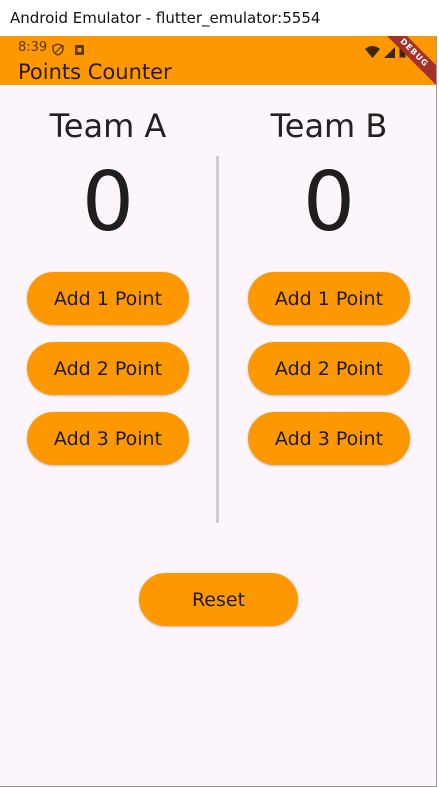 The width and height of the screenshot is (439, 787). Describe the element at coordinates (219, 18) in the screenshot. I see `emulator-window-title: Android Emulator - flutter_emulator:5554` at that location.